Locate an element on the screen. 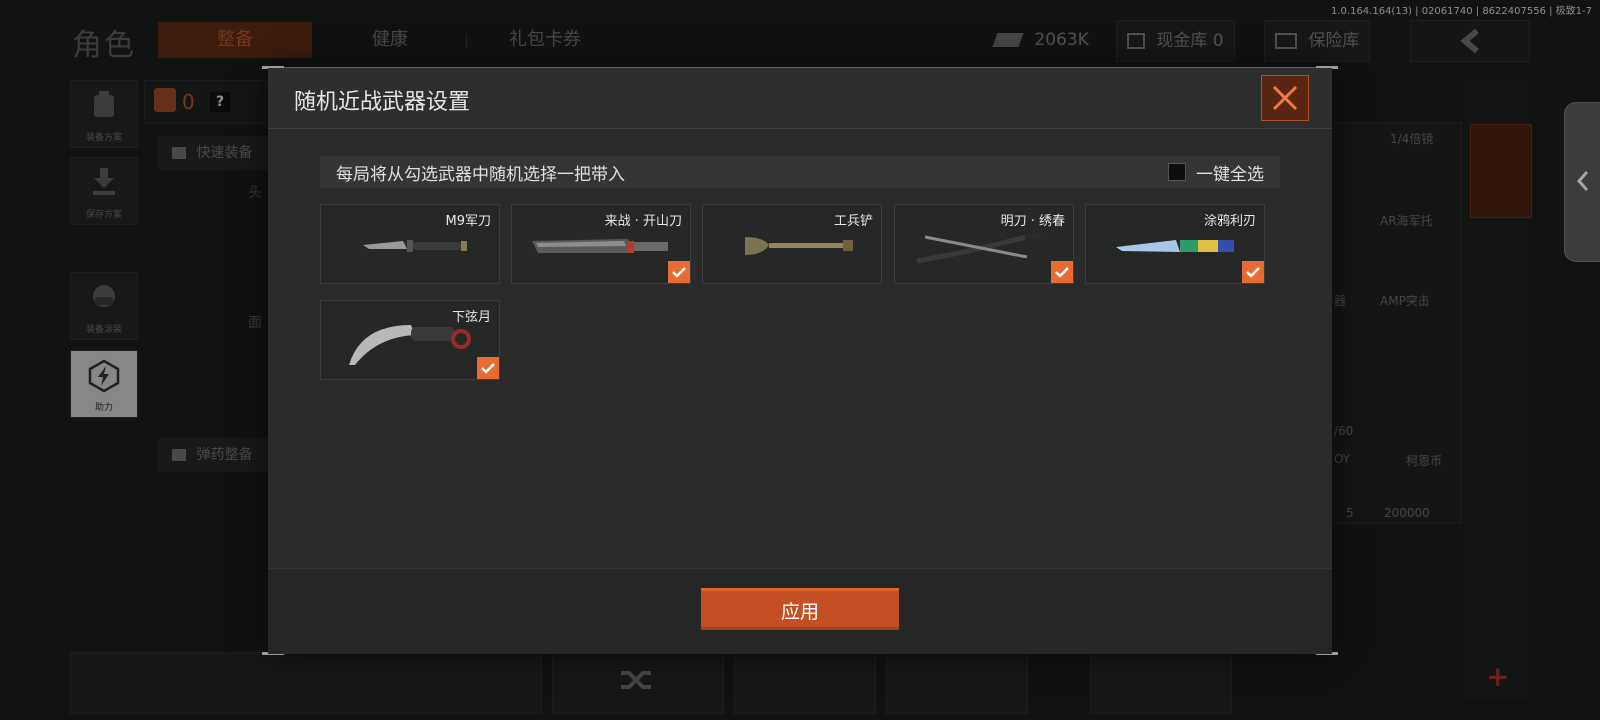 This screenshot has height=720, width=1600. karambit-icon is located at coordinates (410, 345).